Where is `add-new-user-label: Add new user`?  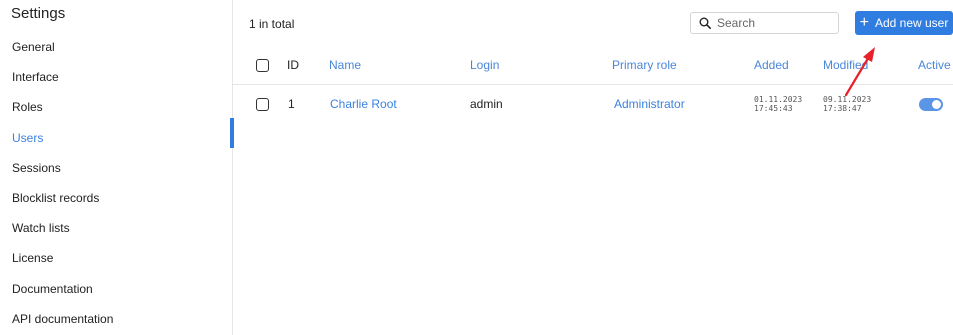 add-new-user-label: Add new user is located at coordinates (911, 23).